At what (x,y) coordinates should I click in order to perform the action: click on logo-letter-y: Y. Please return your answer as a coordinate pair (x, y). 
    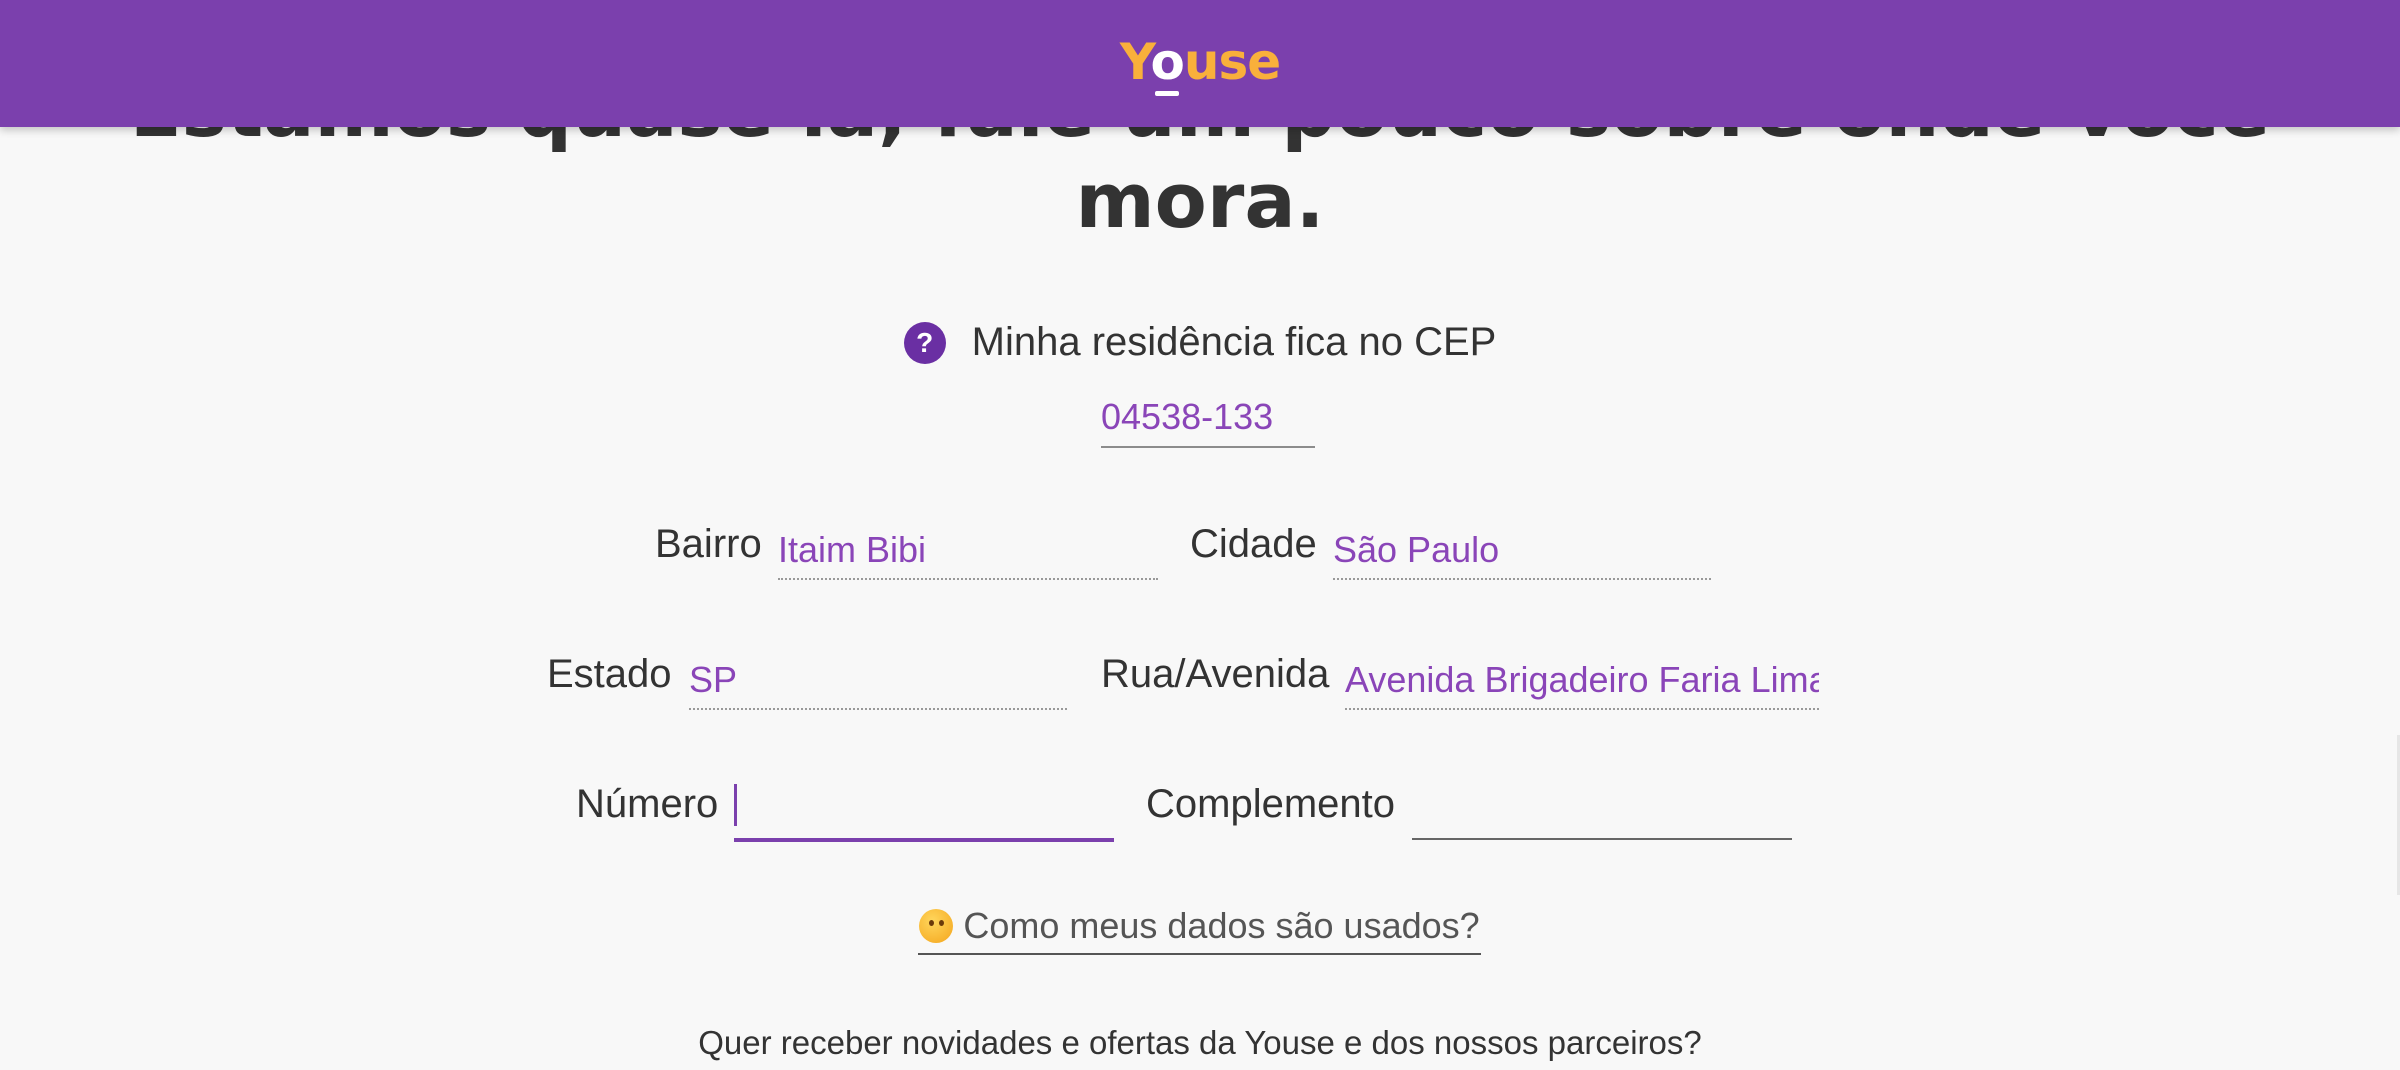
    Looking at the image, I should click on (1135, 61).